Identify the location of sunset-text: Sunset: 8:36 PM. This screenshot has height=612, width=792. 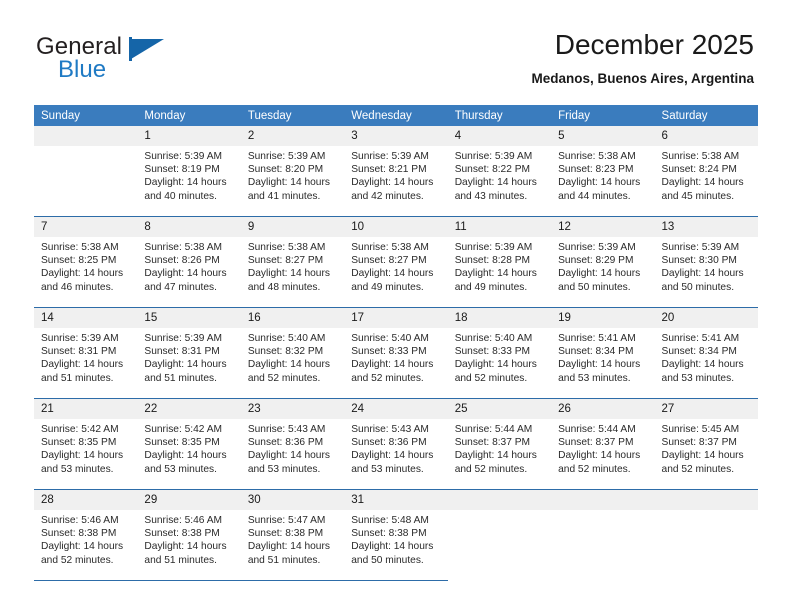
(389, 443).